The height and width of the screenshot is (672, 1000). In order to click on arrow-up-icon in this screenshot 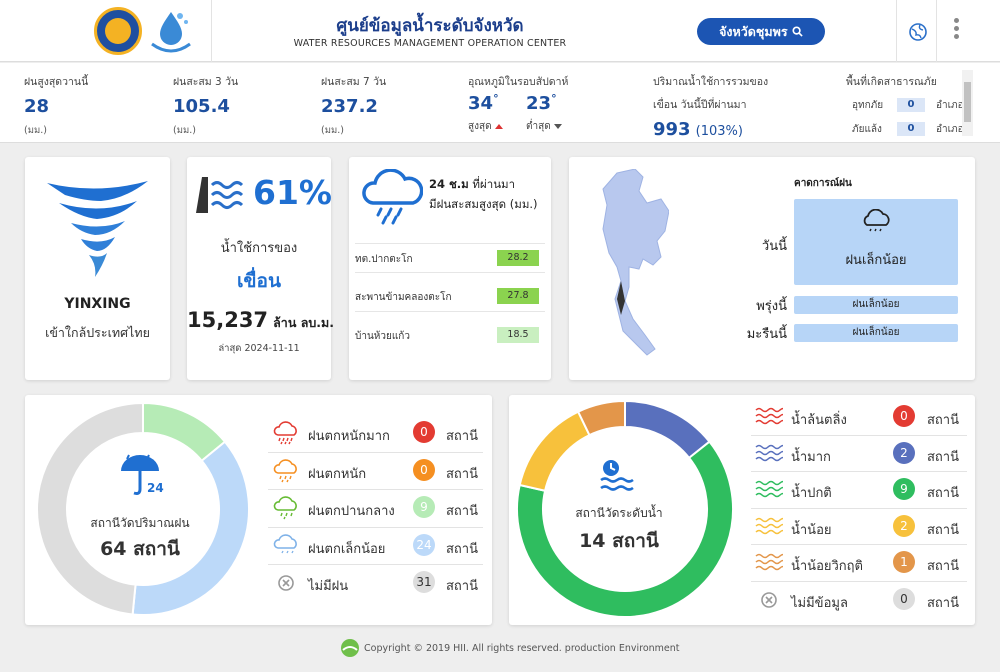, I will do `click(498, 126)`.